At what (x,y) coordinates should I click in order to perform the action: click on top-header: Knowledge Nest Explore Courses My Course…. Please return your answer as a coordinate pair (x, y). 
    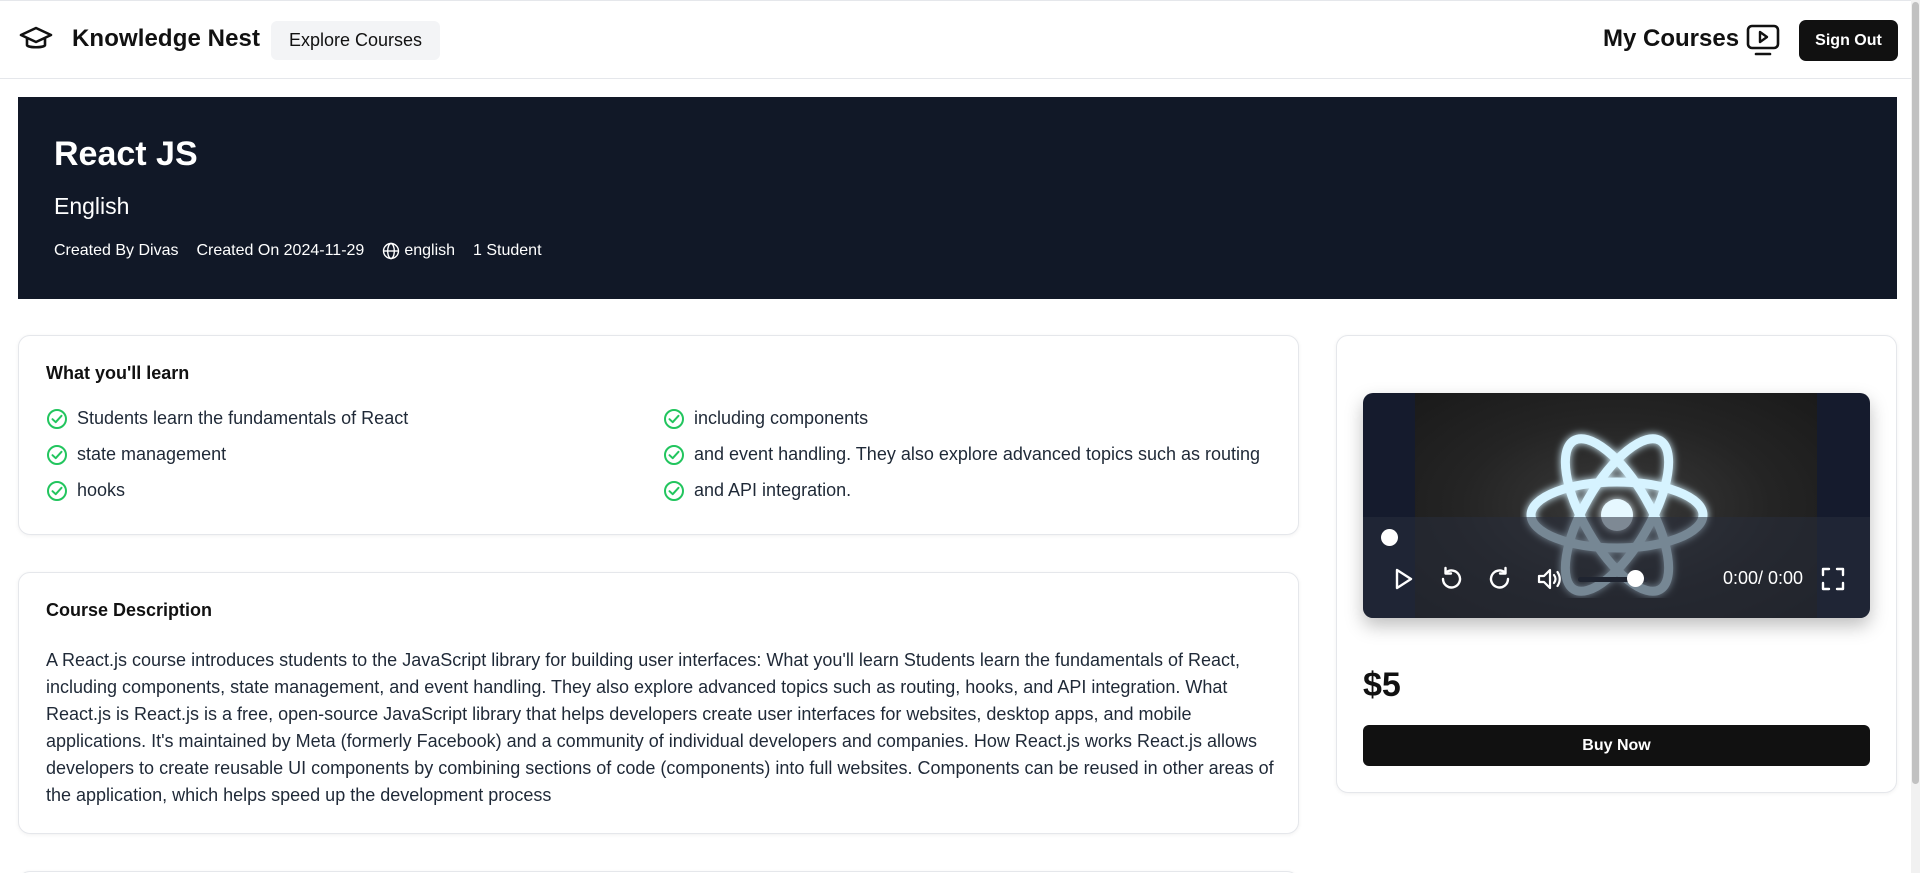
    Looking at the image, I should click on (960, 39).